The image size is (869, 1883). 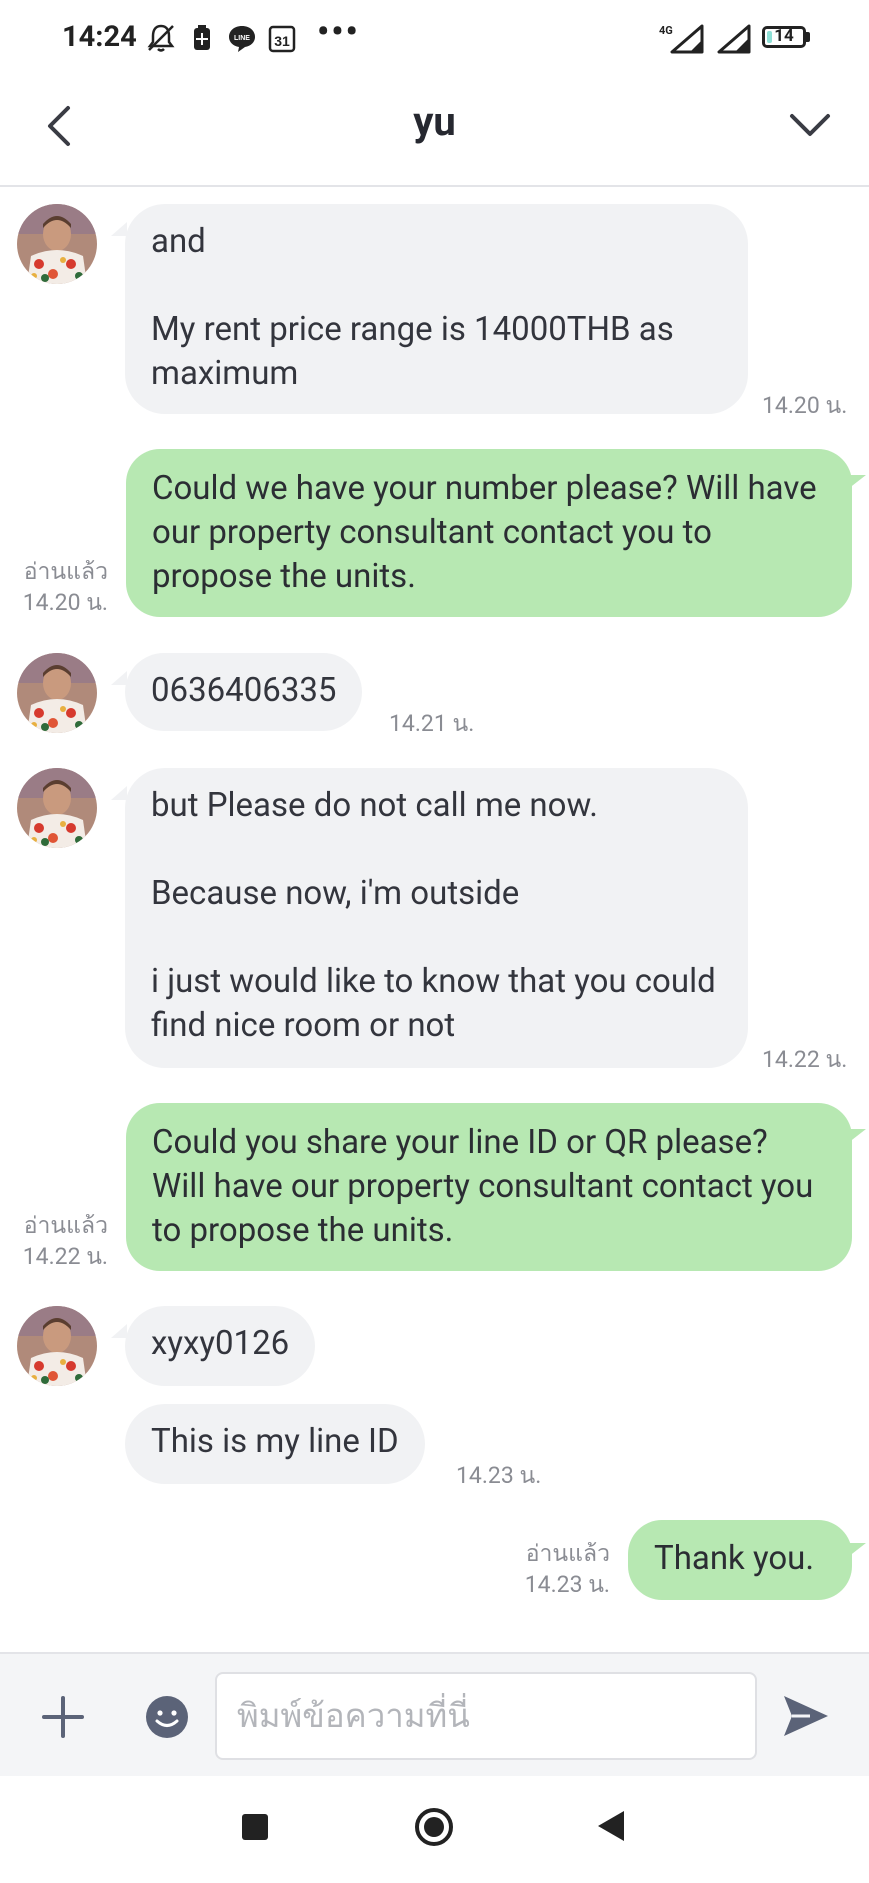 I want to click on composer-bar, so click(x=434, y=1715).